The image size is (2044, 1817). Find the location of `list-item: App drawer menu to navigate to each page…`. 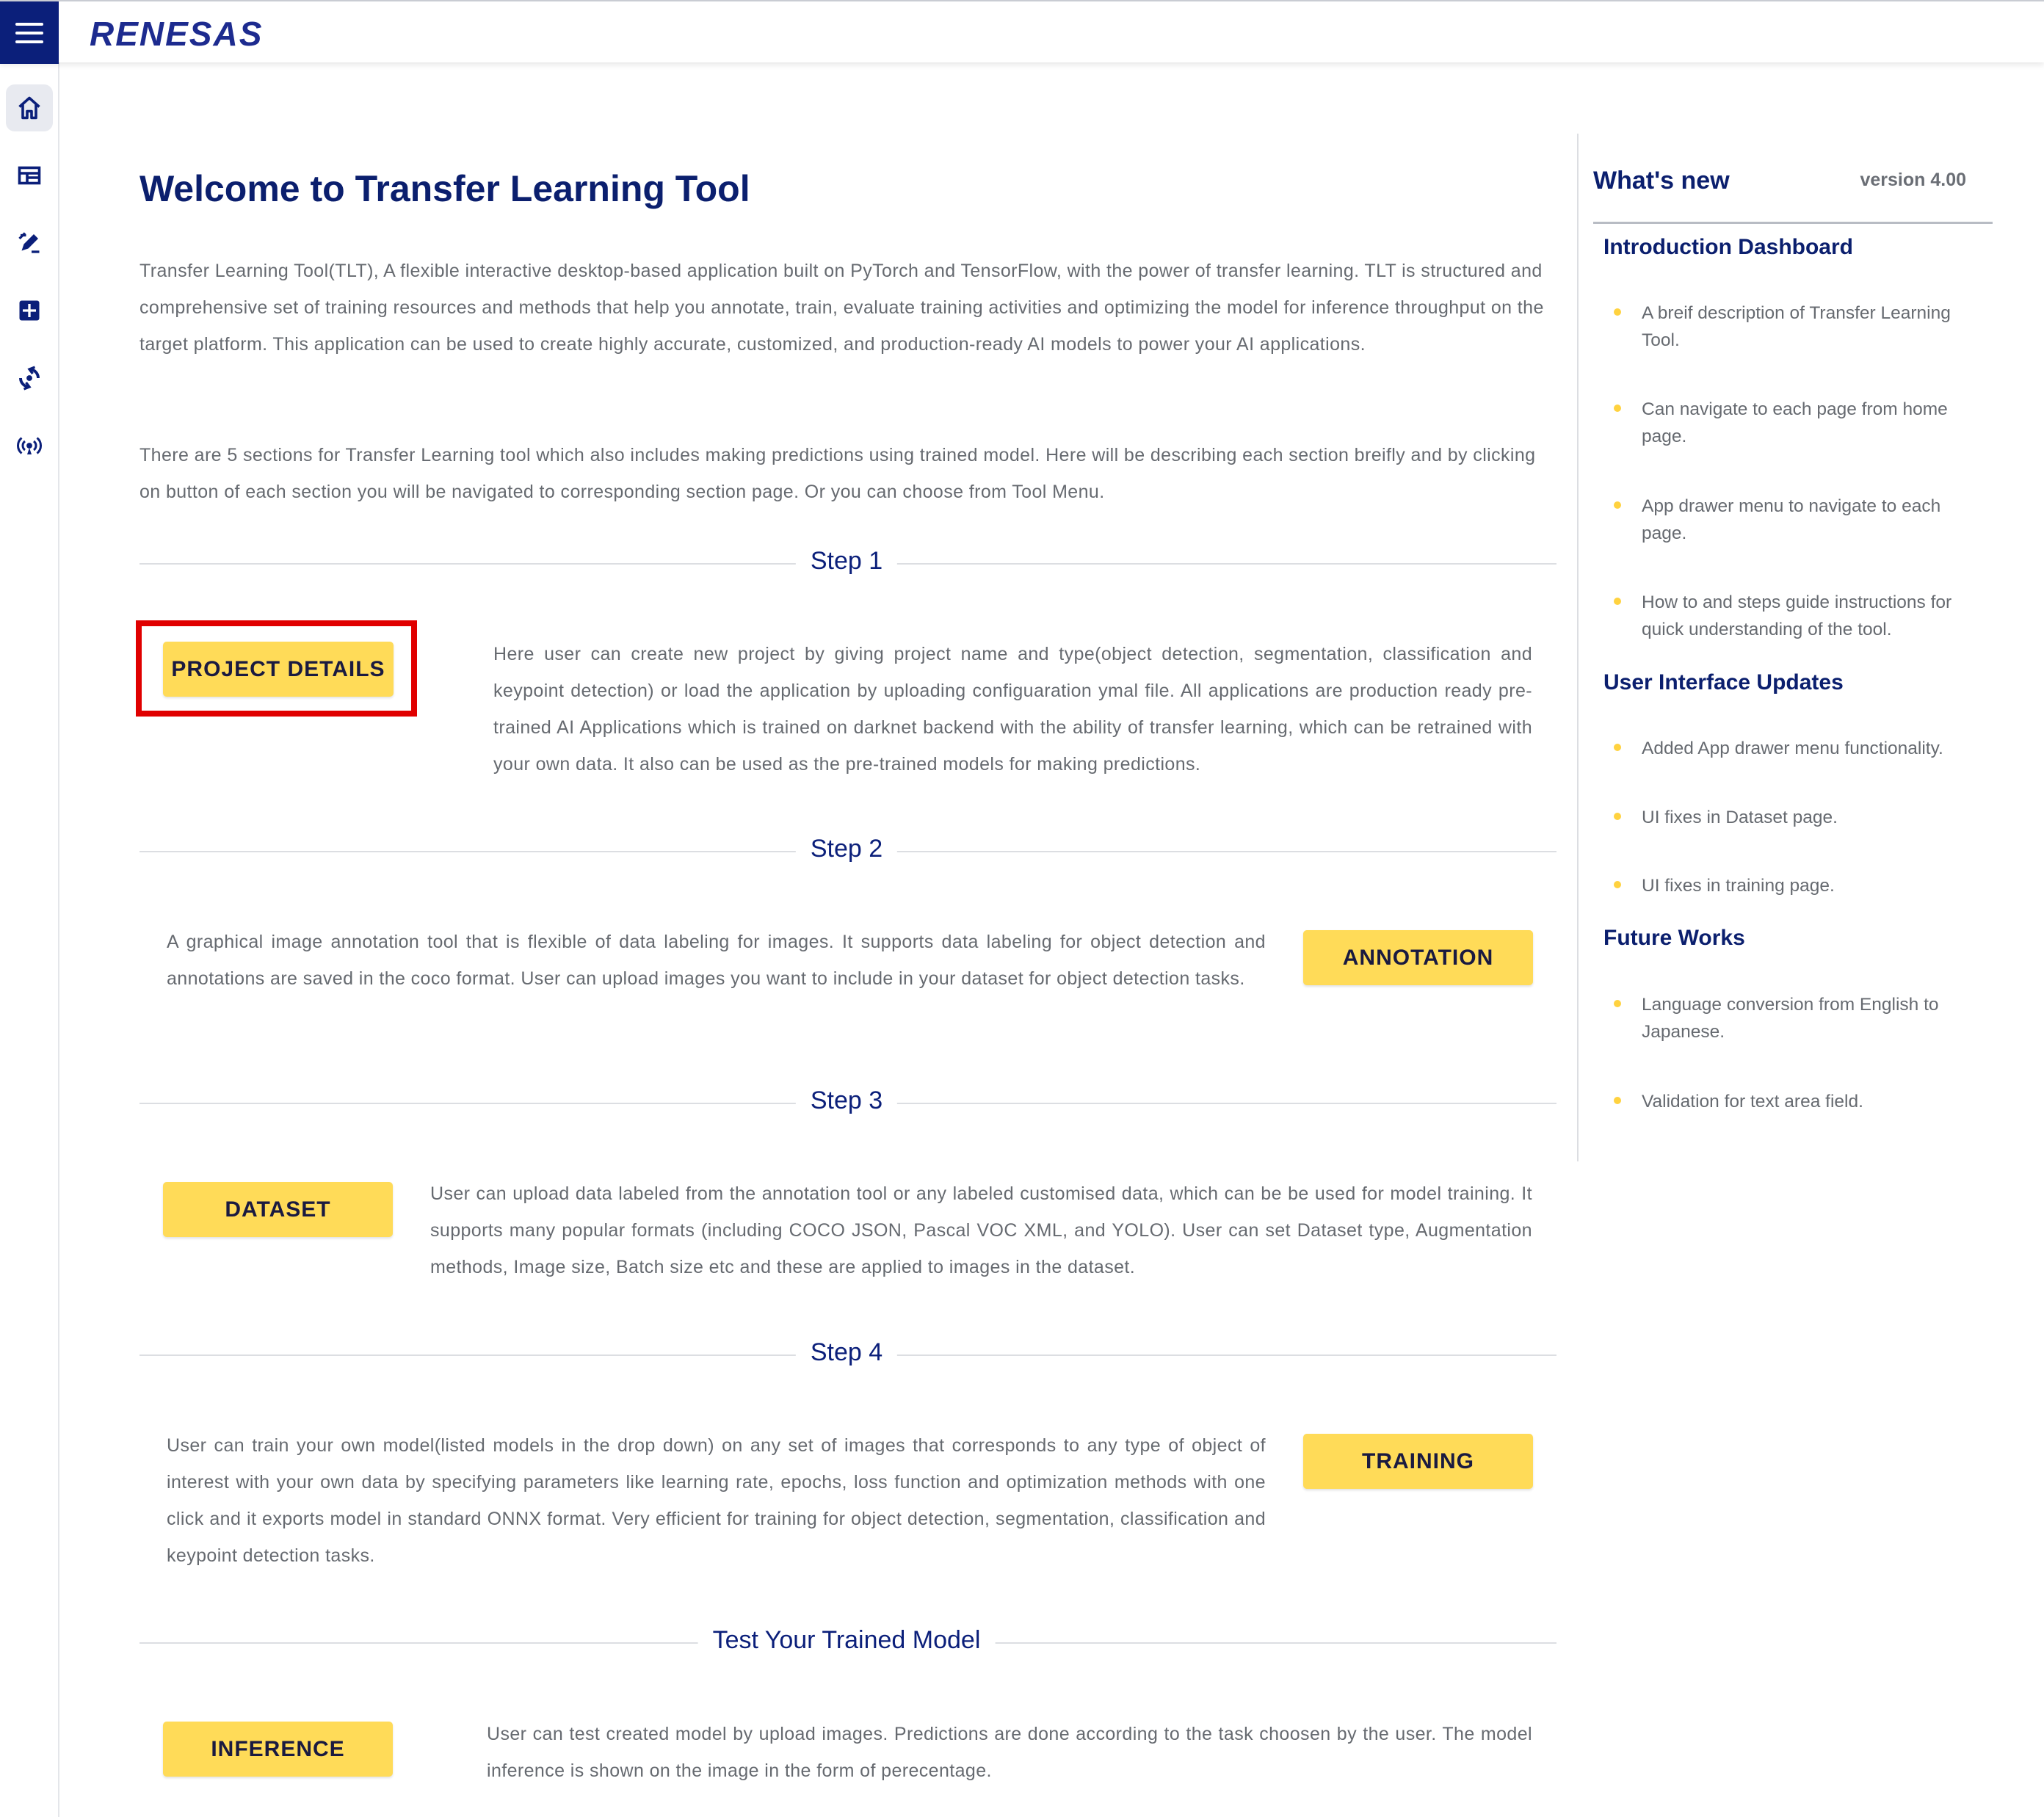

list-item: App drawer menu to navigate to each page… is located at coordinates (1800, 520).